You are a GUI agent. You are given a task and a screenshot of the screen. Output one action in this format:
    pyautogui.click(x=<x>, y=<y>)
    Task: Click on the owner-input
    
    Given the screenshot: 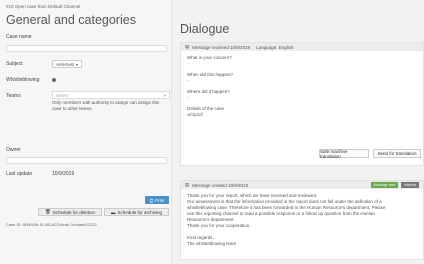 What is the action you would take?
    pyautogui.click(x=86, y=160)
    